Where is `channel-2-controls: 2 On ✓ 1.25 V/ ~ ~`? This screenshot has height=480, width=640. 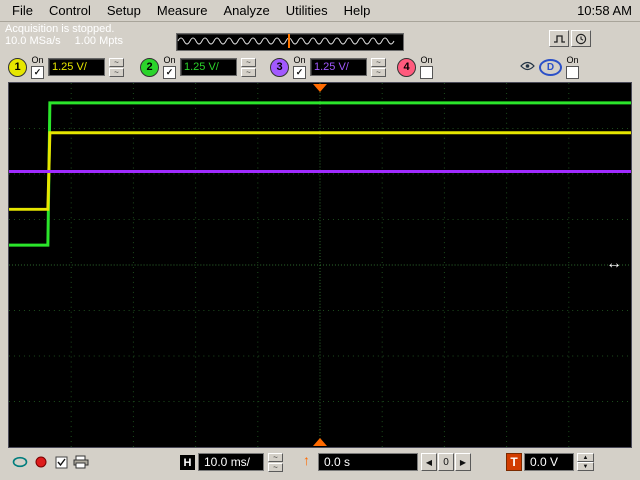 channel-2-controls: 2 On ✓ 1.25 V/ ~ ~ is located at coordinates (198, 67).